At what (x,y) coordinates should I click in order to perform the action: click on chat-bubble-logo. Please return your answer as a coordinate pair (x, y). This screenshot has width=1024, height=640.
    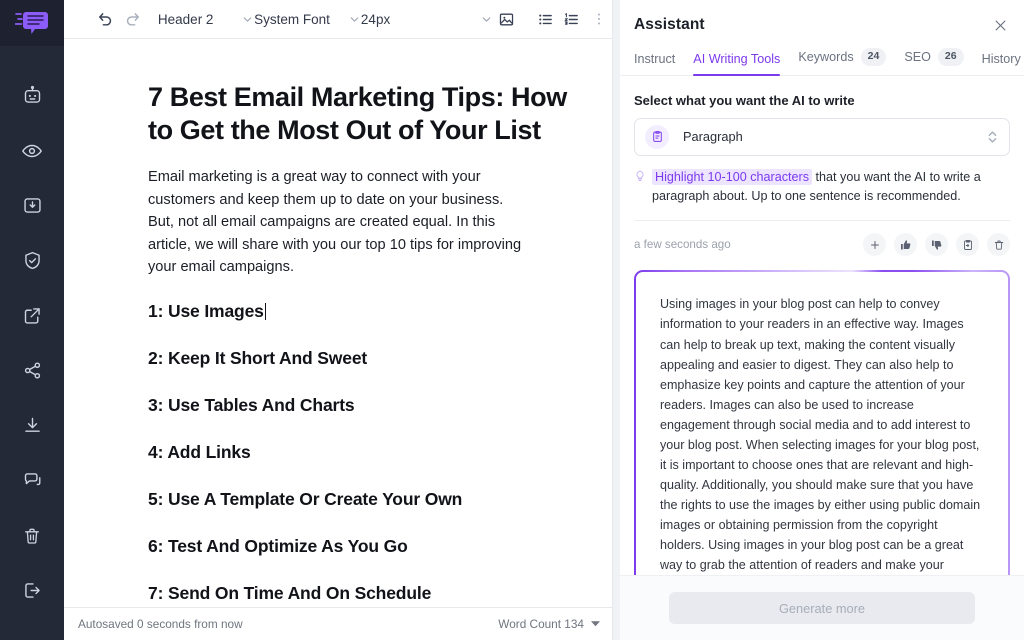
    Looking at the image, I should click on (32, 23).